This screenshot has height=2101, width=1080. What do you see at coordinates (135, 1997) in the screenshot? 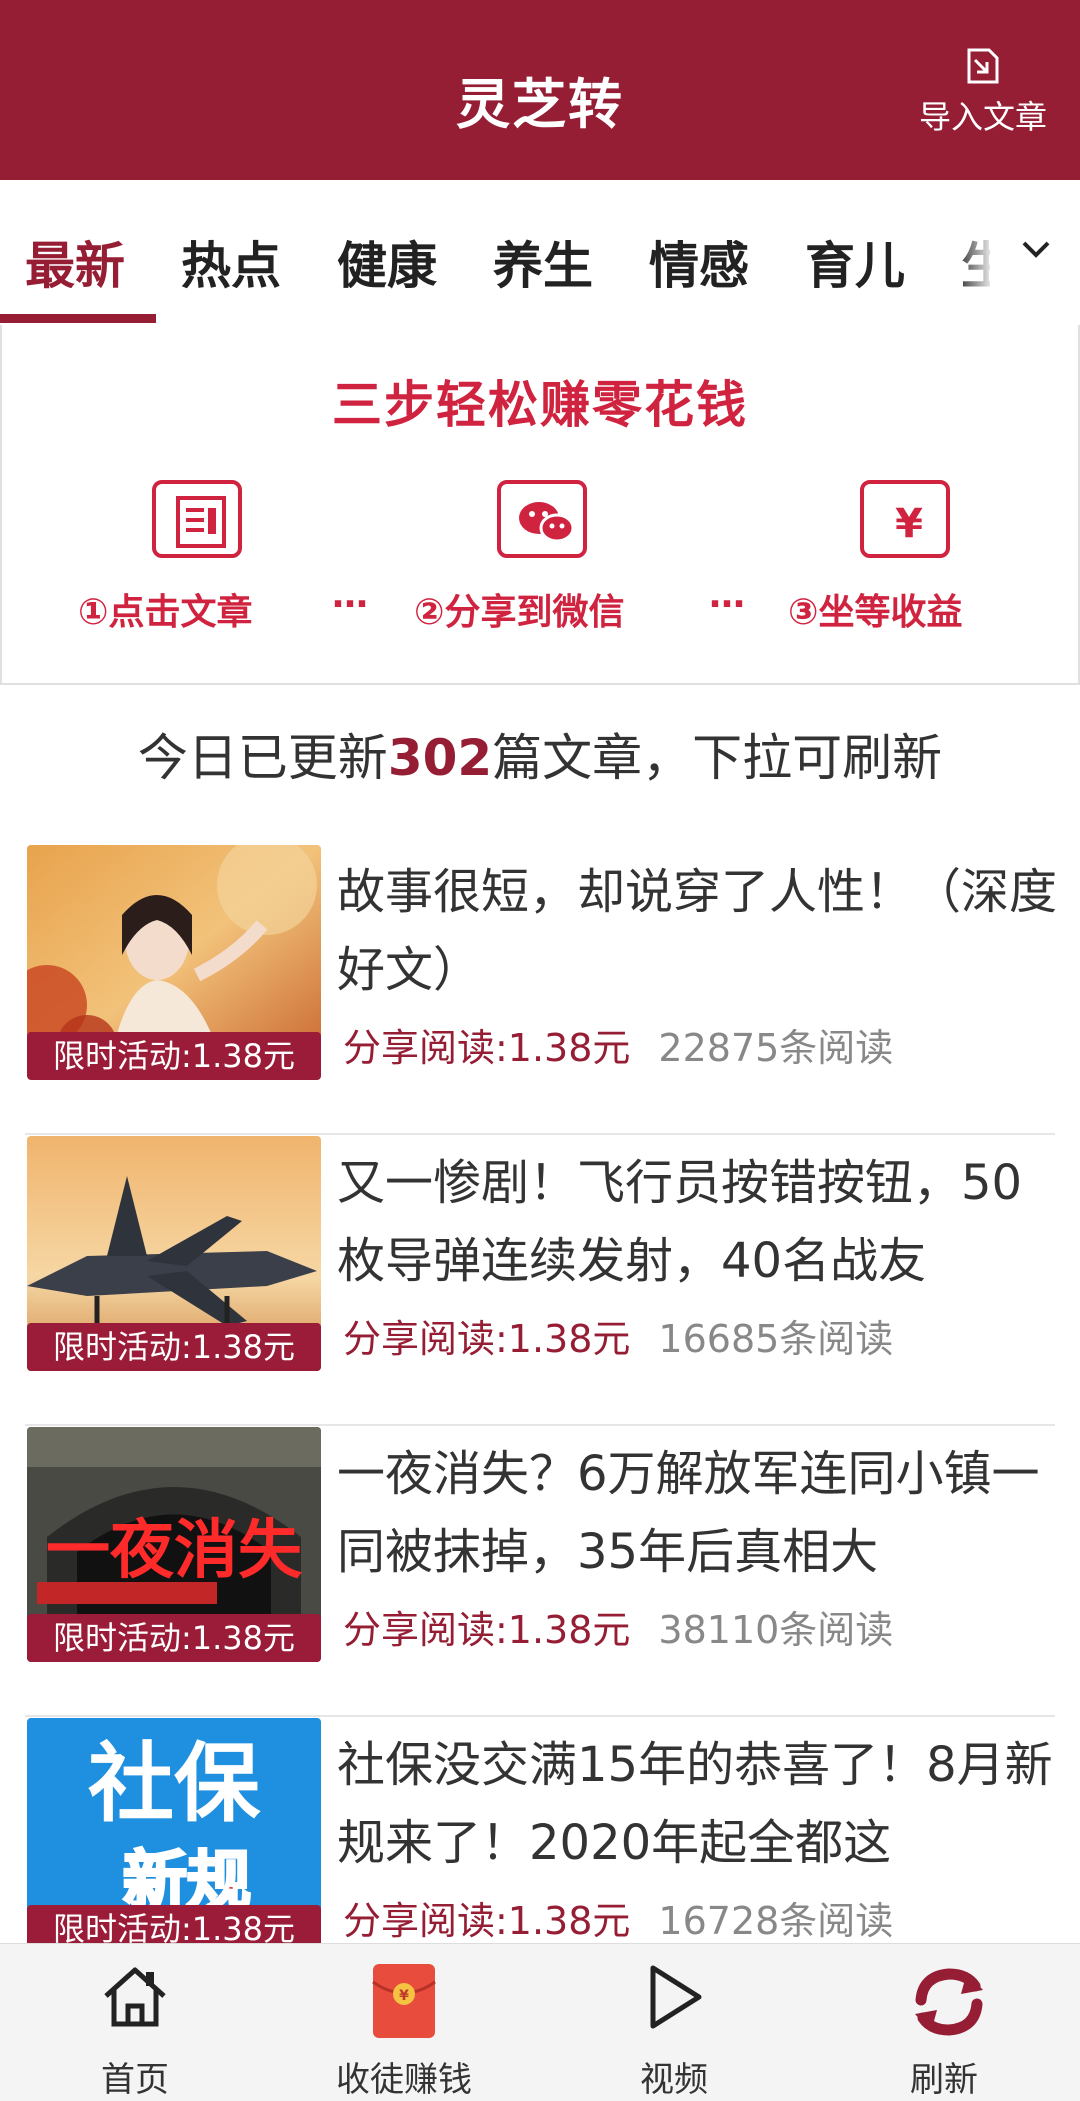
I see `home-icon` at bounding box center [135, 1997].